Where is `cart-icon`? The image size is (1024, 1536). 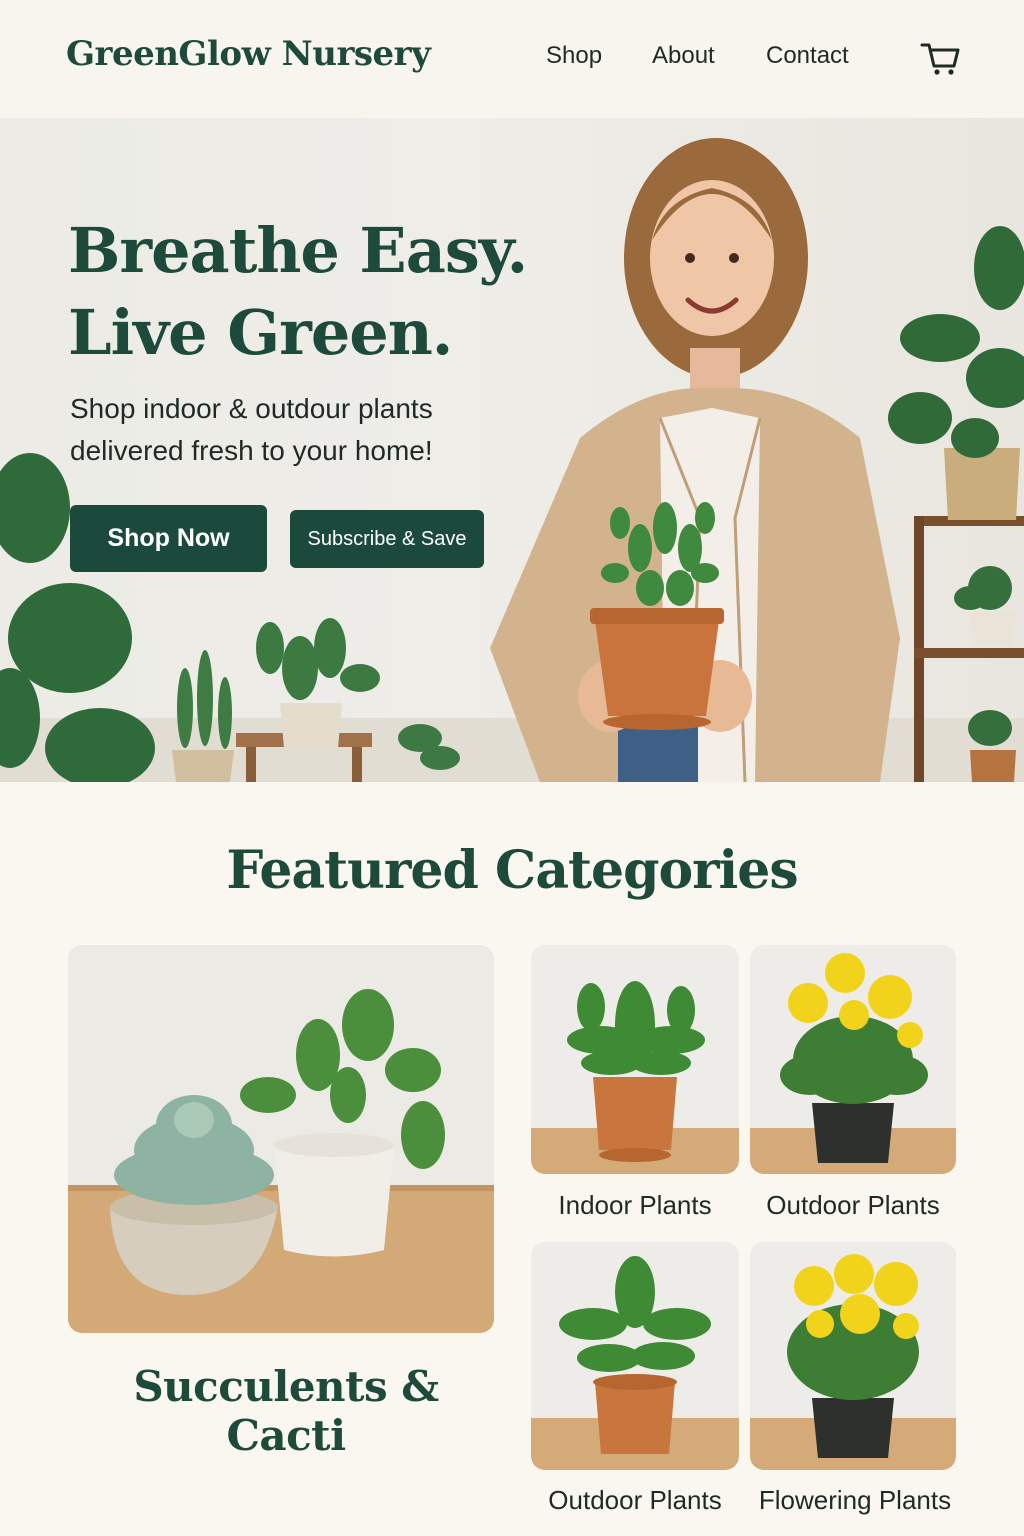
cart-icon is located at coordinates (940, 58).